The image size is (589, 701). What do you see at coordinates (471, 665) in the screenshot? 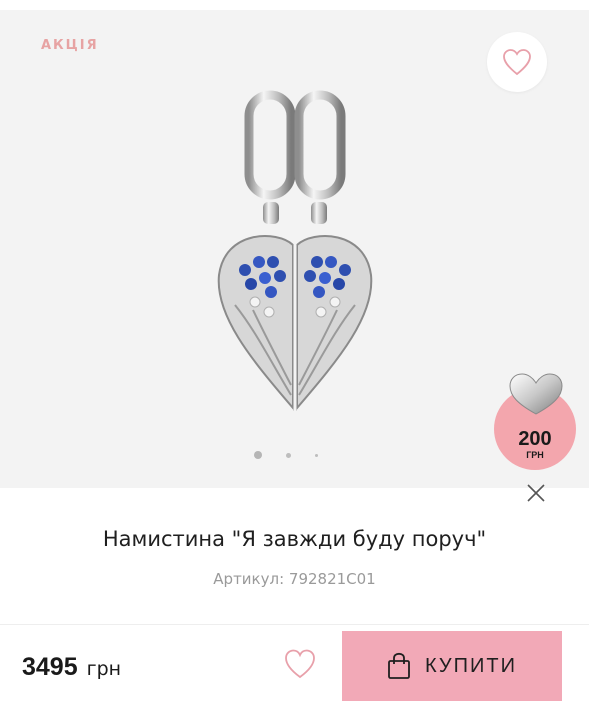
I see `buy-button-label: КУПИТИ` at bounding box center [471, 665].